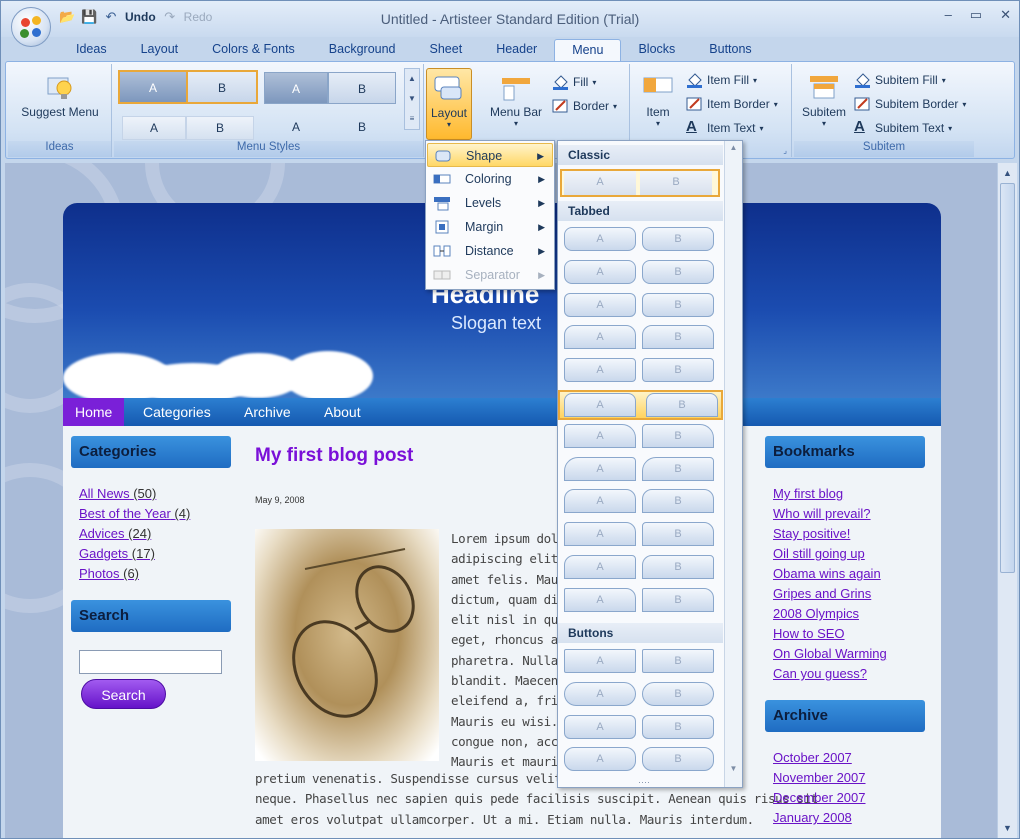 The image size is (1020, 839). Describe the element at coordinates (588, 50) in the screenshot. I see `tab-menu: Menu` at that location.